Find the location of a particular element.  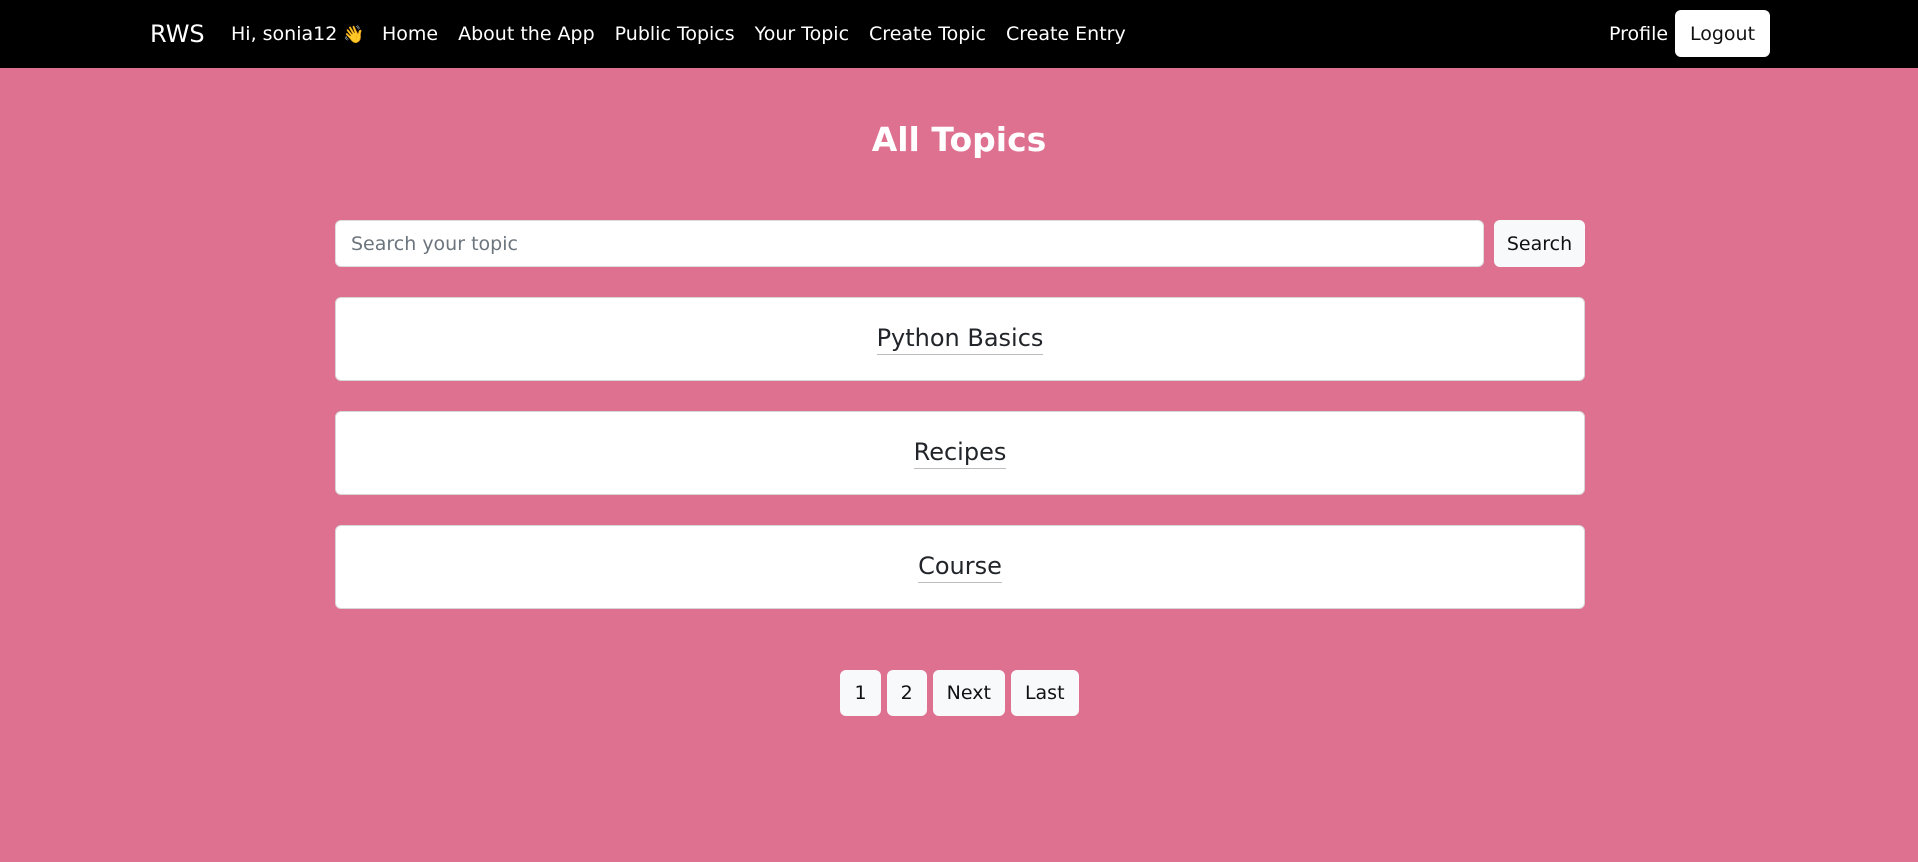

topic-card: Python Basics is located at coordinates (960, 339).